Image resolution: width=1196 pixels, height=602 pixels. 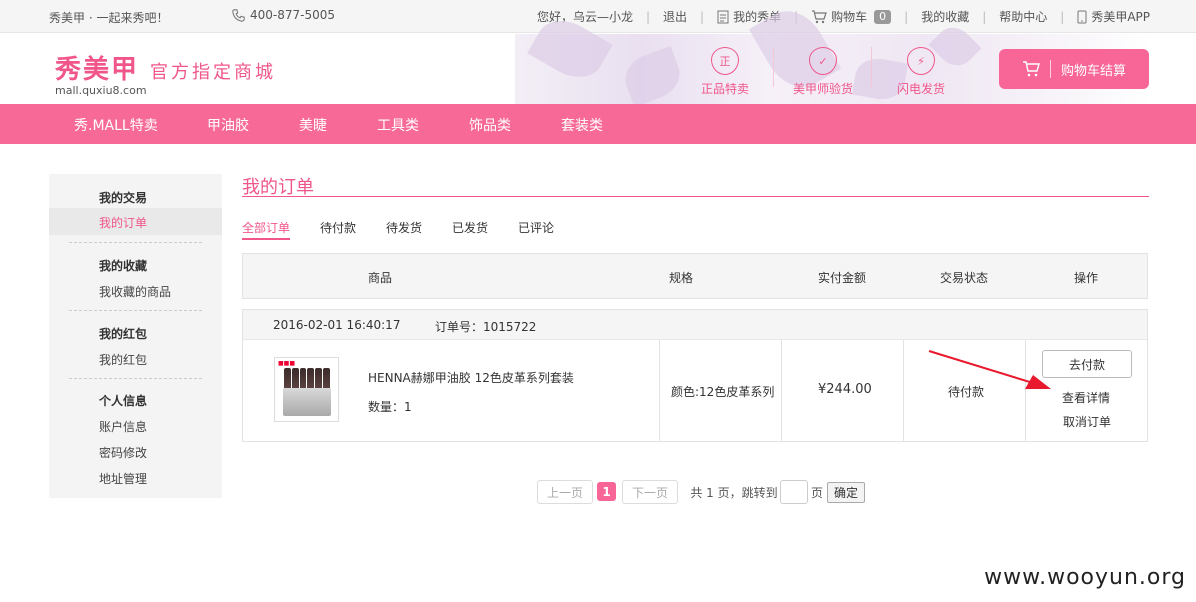 I want to click on cart-link: 购物车 0, so click(x=851, y=16).